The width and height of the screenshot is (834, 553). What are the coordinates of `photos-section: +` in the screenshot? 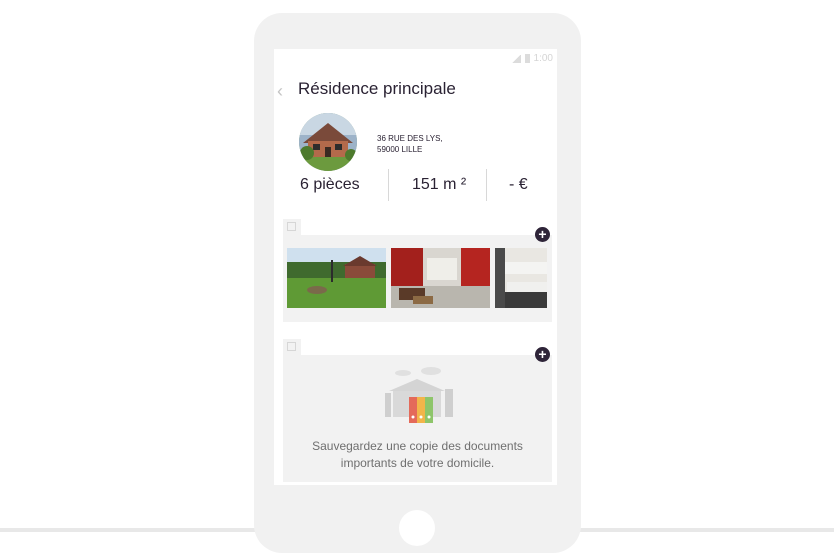 It's located at (417, 274).